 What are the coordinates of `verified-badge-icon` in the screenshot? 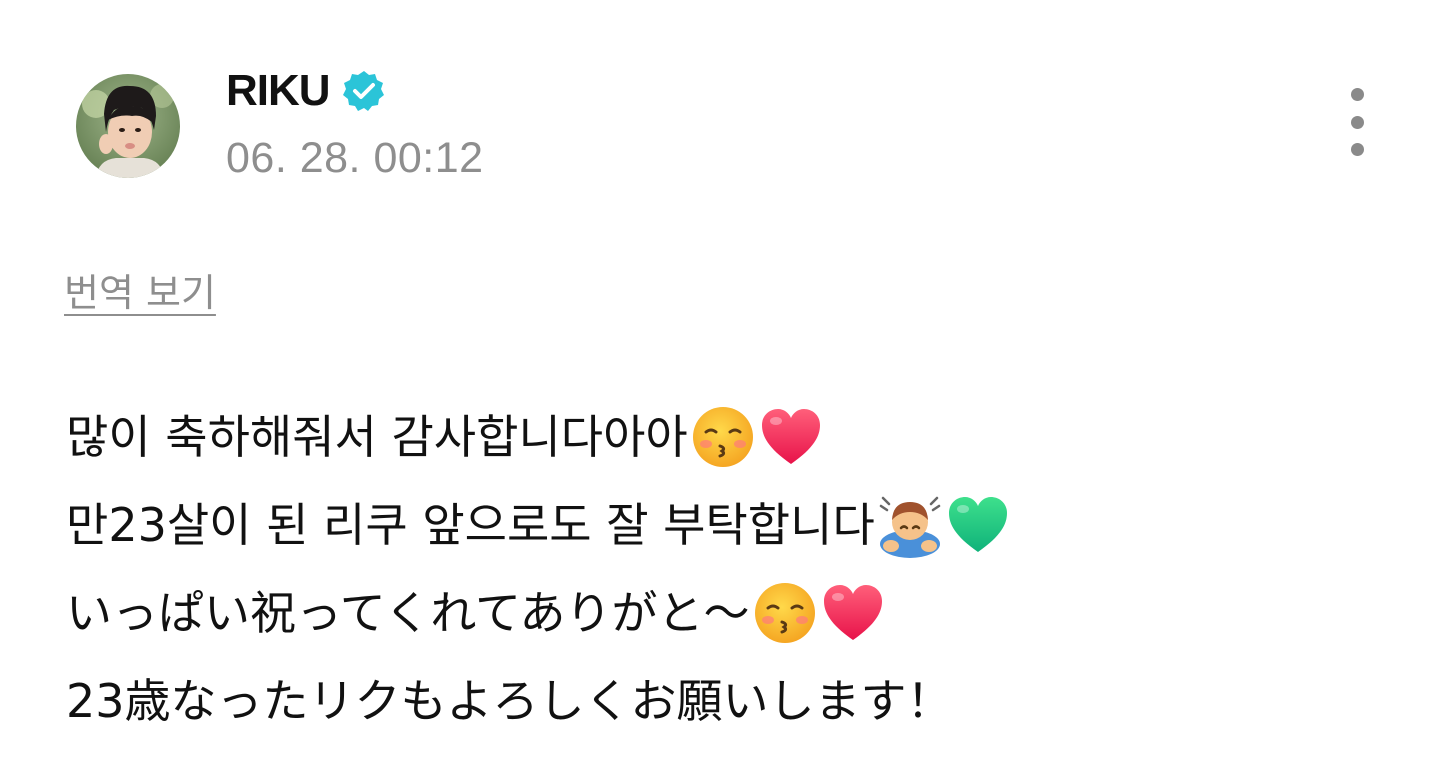 It's located at (364, 91).